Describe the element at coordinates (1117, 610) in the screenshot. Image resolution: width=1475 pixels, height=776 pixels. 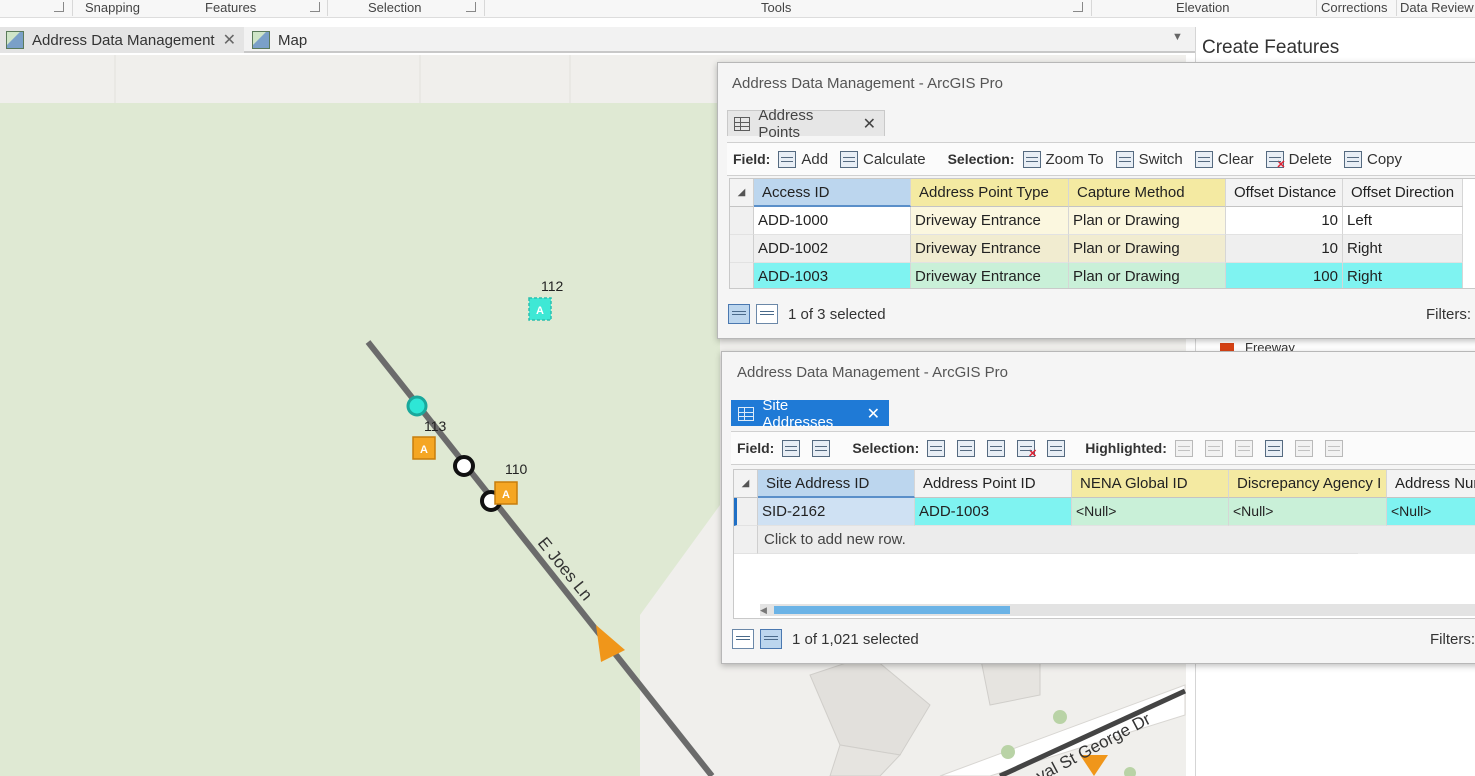
I see `horizontal-scrollbar: ◀` at that location.